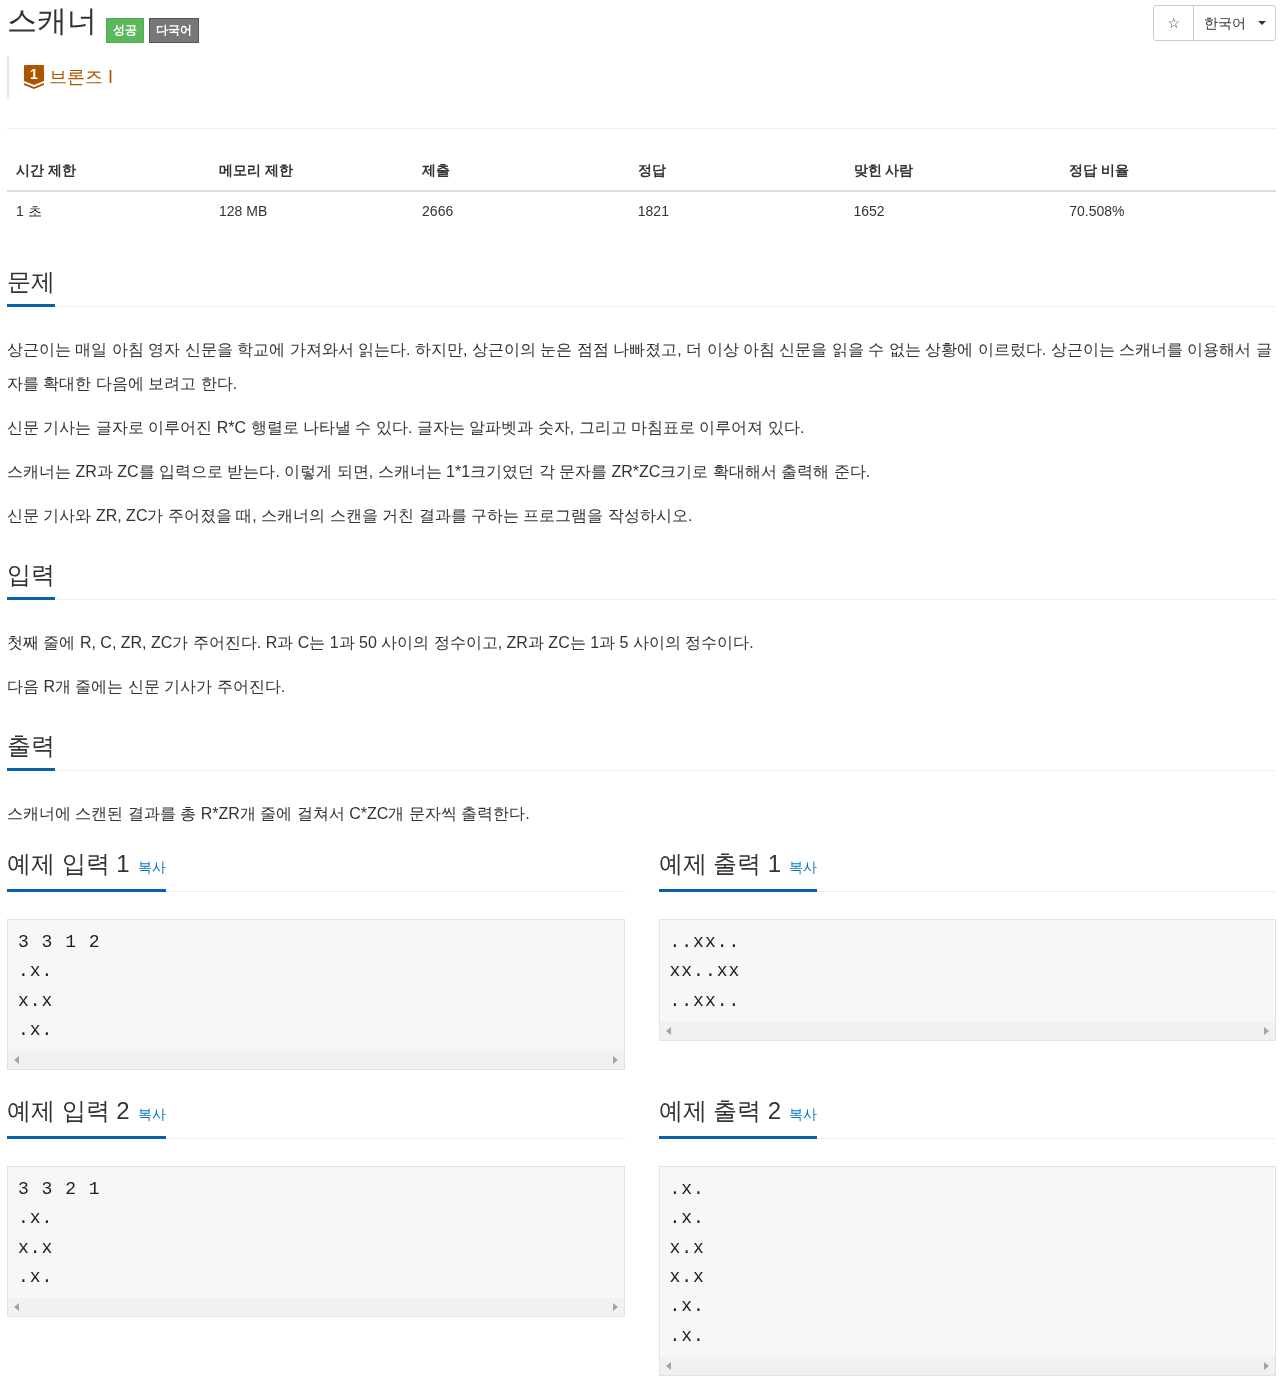 The image size is (1280, 1386). I want to click on problem-paragraph: 신문 기사와 ZR, ZC가 주어졌을 때, 스캐너의 스캔을 거친 결과를 구하는 프로그램을 작성하시오., so click(350, 516).